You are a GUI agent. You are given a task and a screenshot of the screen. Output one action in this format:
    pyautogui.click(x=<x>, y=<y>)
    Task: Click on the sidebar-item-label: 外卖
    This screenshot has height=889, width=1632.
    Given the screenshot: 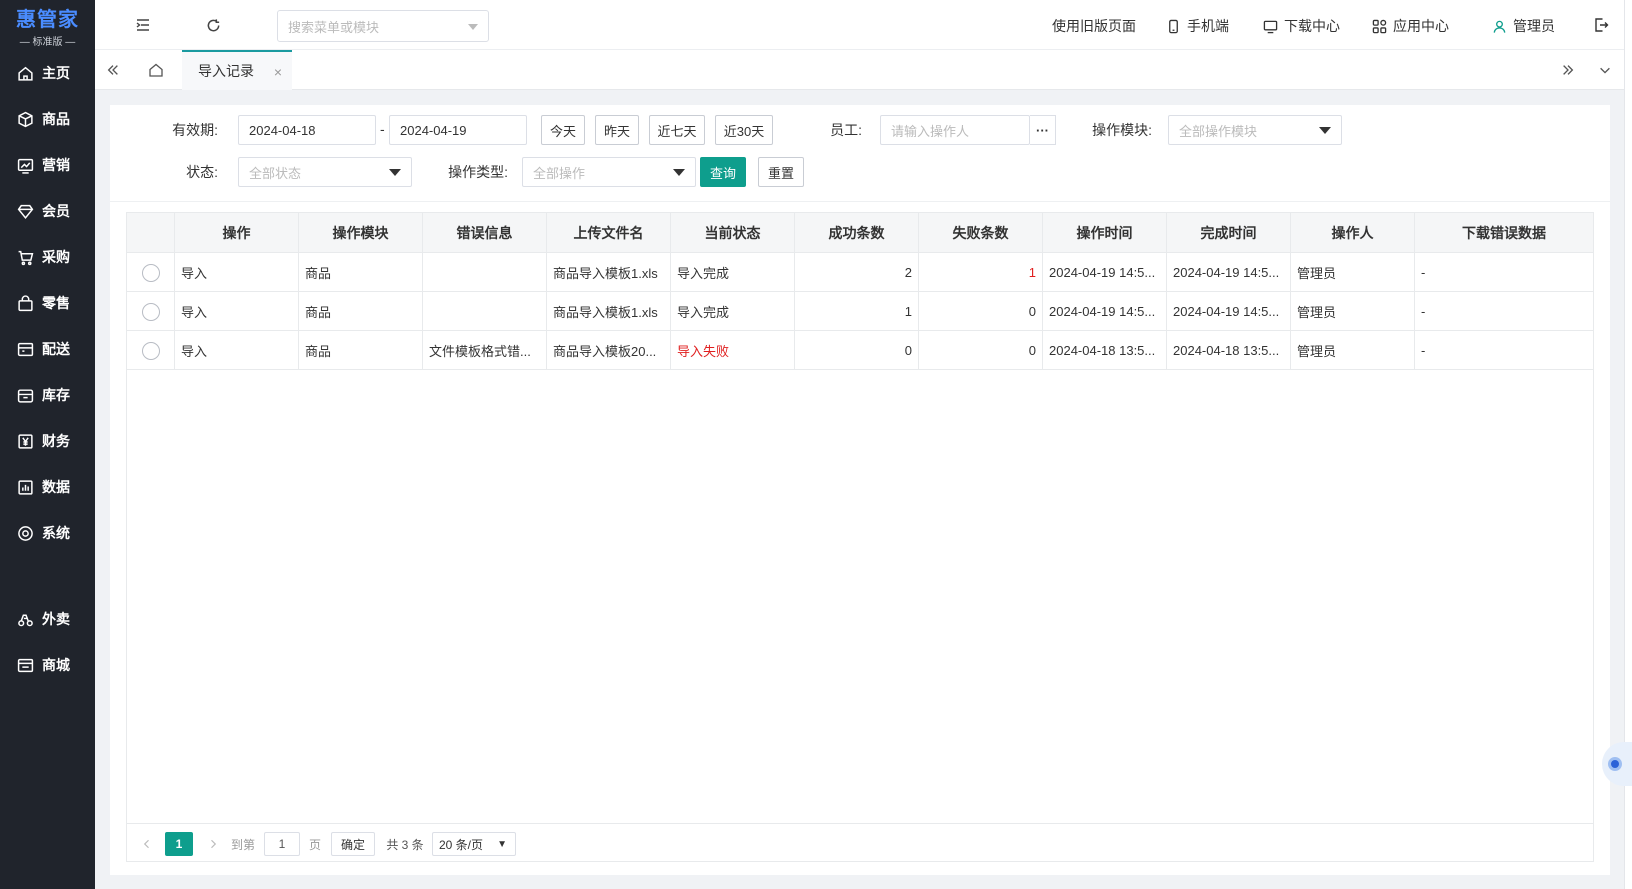 What is the action you would take?
    pyautogui.click(x=56, y=619)
    